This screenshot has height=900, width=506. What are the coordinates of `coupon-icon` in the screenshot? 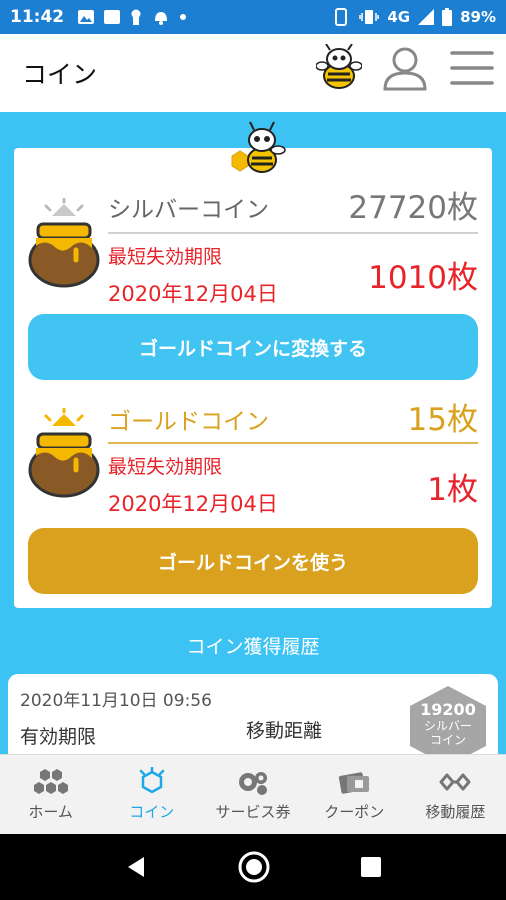 It's located at (354, 783).